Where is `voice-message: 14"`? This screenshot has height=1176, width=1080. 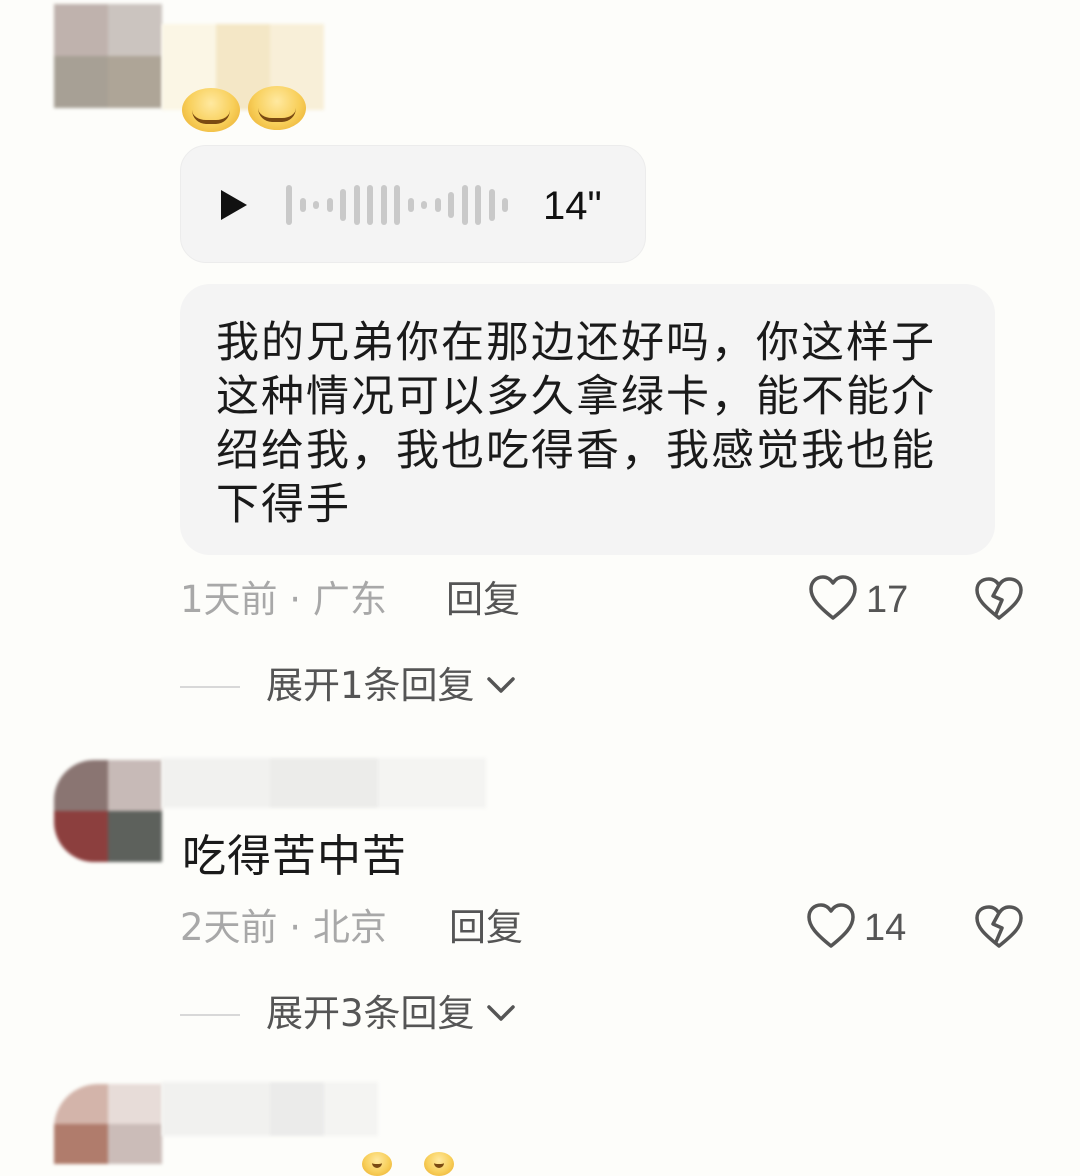 voice-message: 14" is located at coordinates (413, 204).